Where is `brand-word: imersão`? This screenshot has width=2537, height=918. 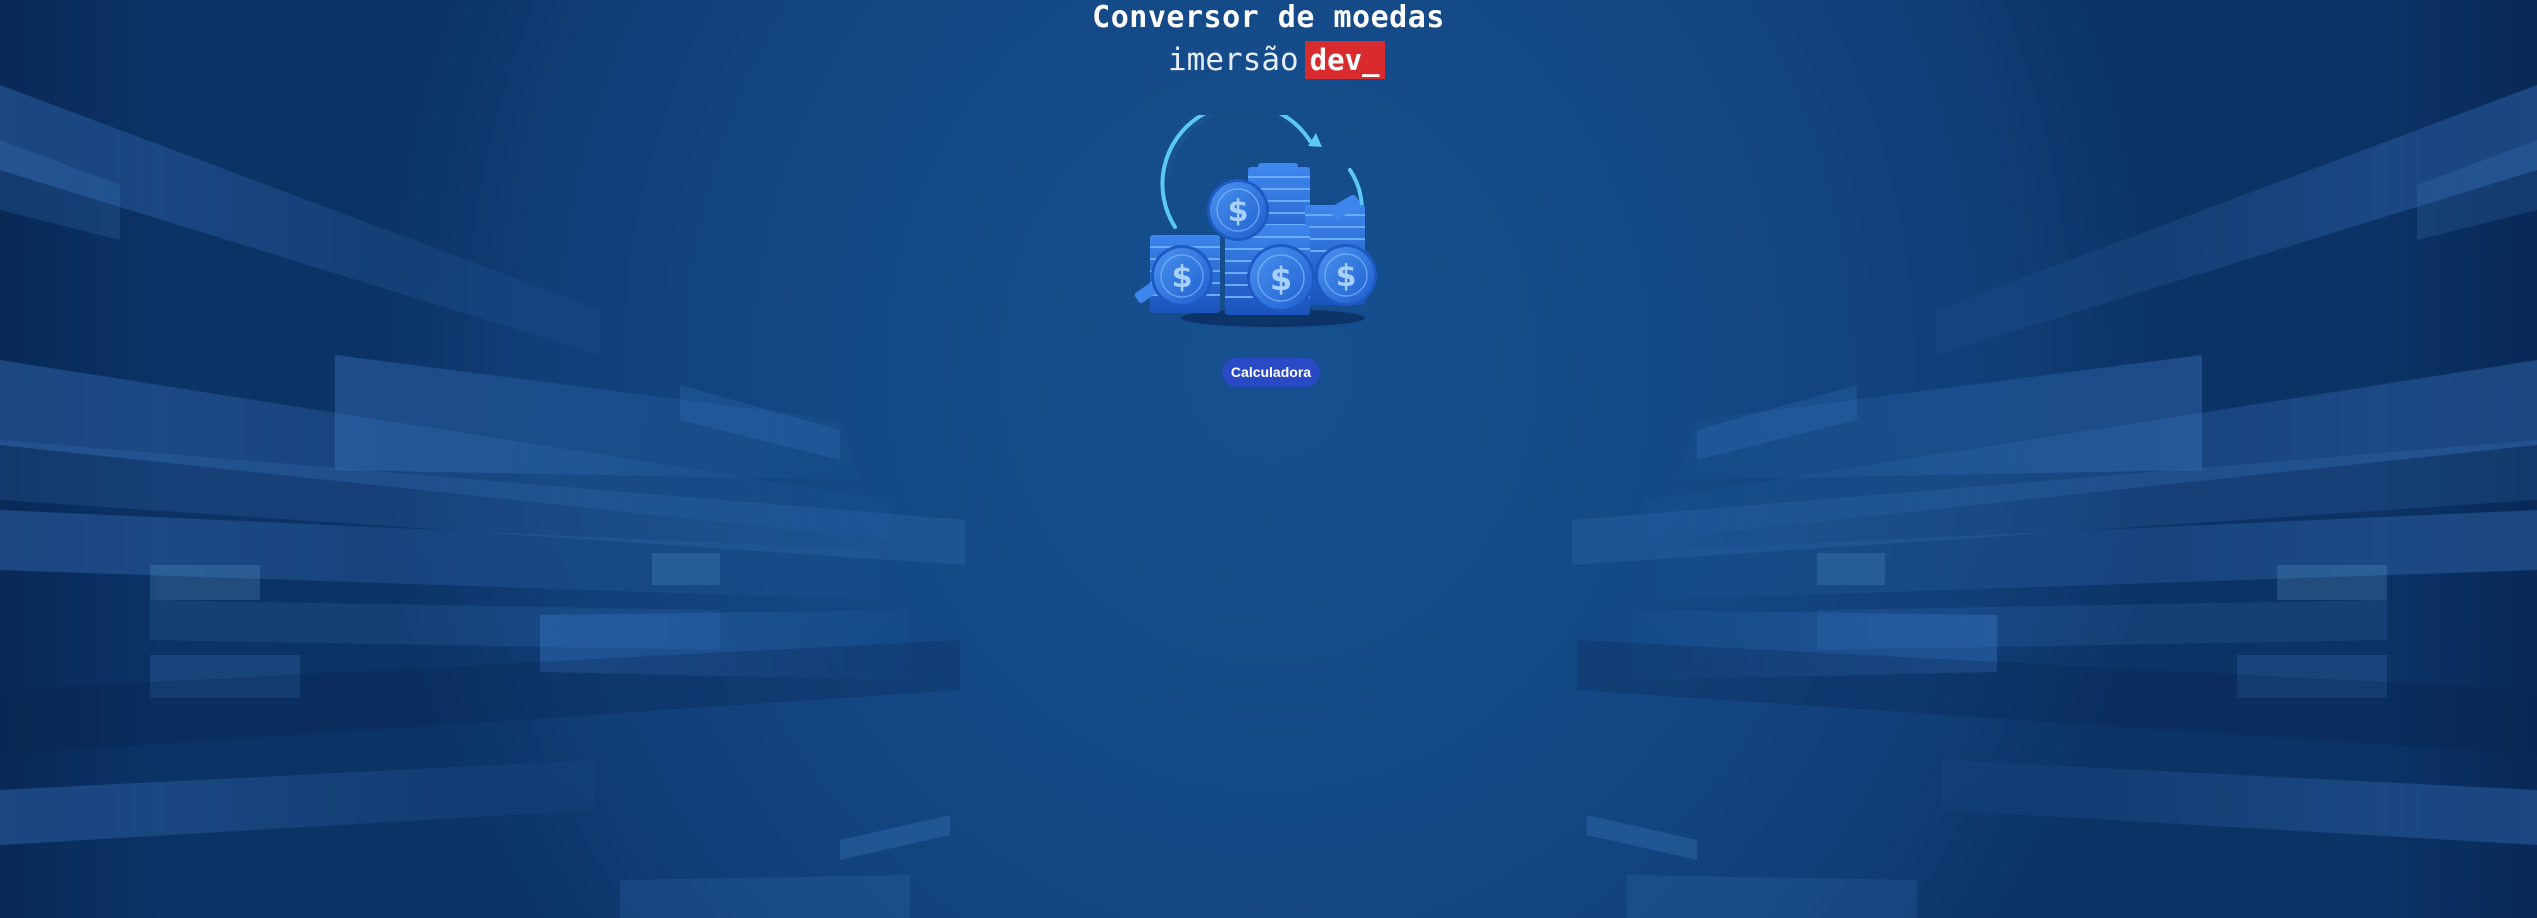
brand-word: imersão is located at coordinates (1233, 60).